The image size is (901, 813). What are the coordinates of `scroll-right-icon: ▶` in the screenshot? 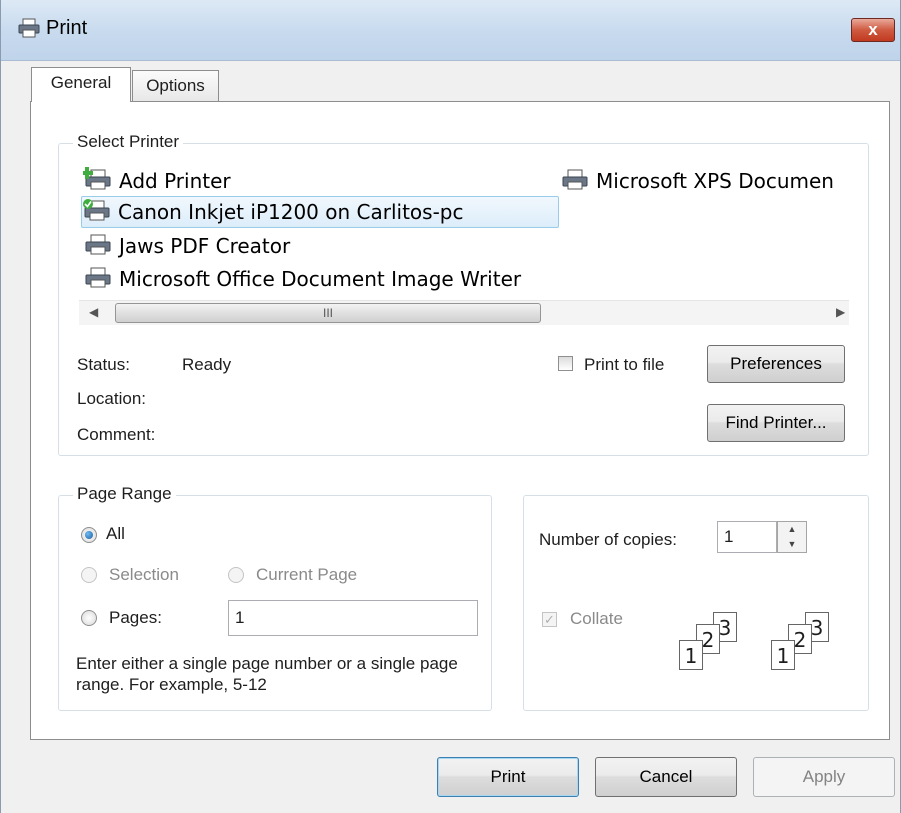 It's located at (840, 312).